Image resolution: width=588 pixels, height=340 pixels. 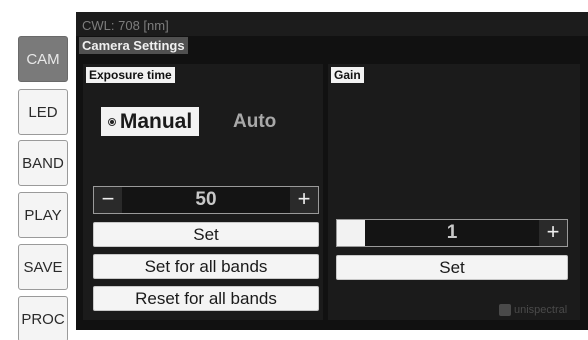 I want to click on nav-button-cam: CAM, so click(x=43, y=59).